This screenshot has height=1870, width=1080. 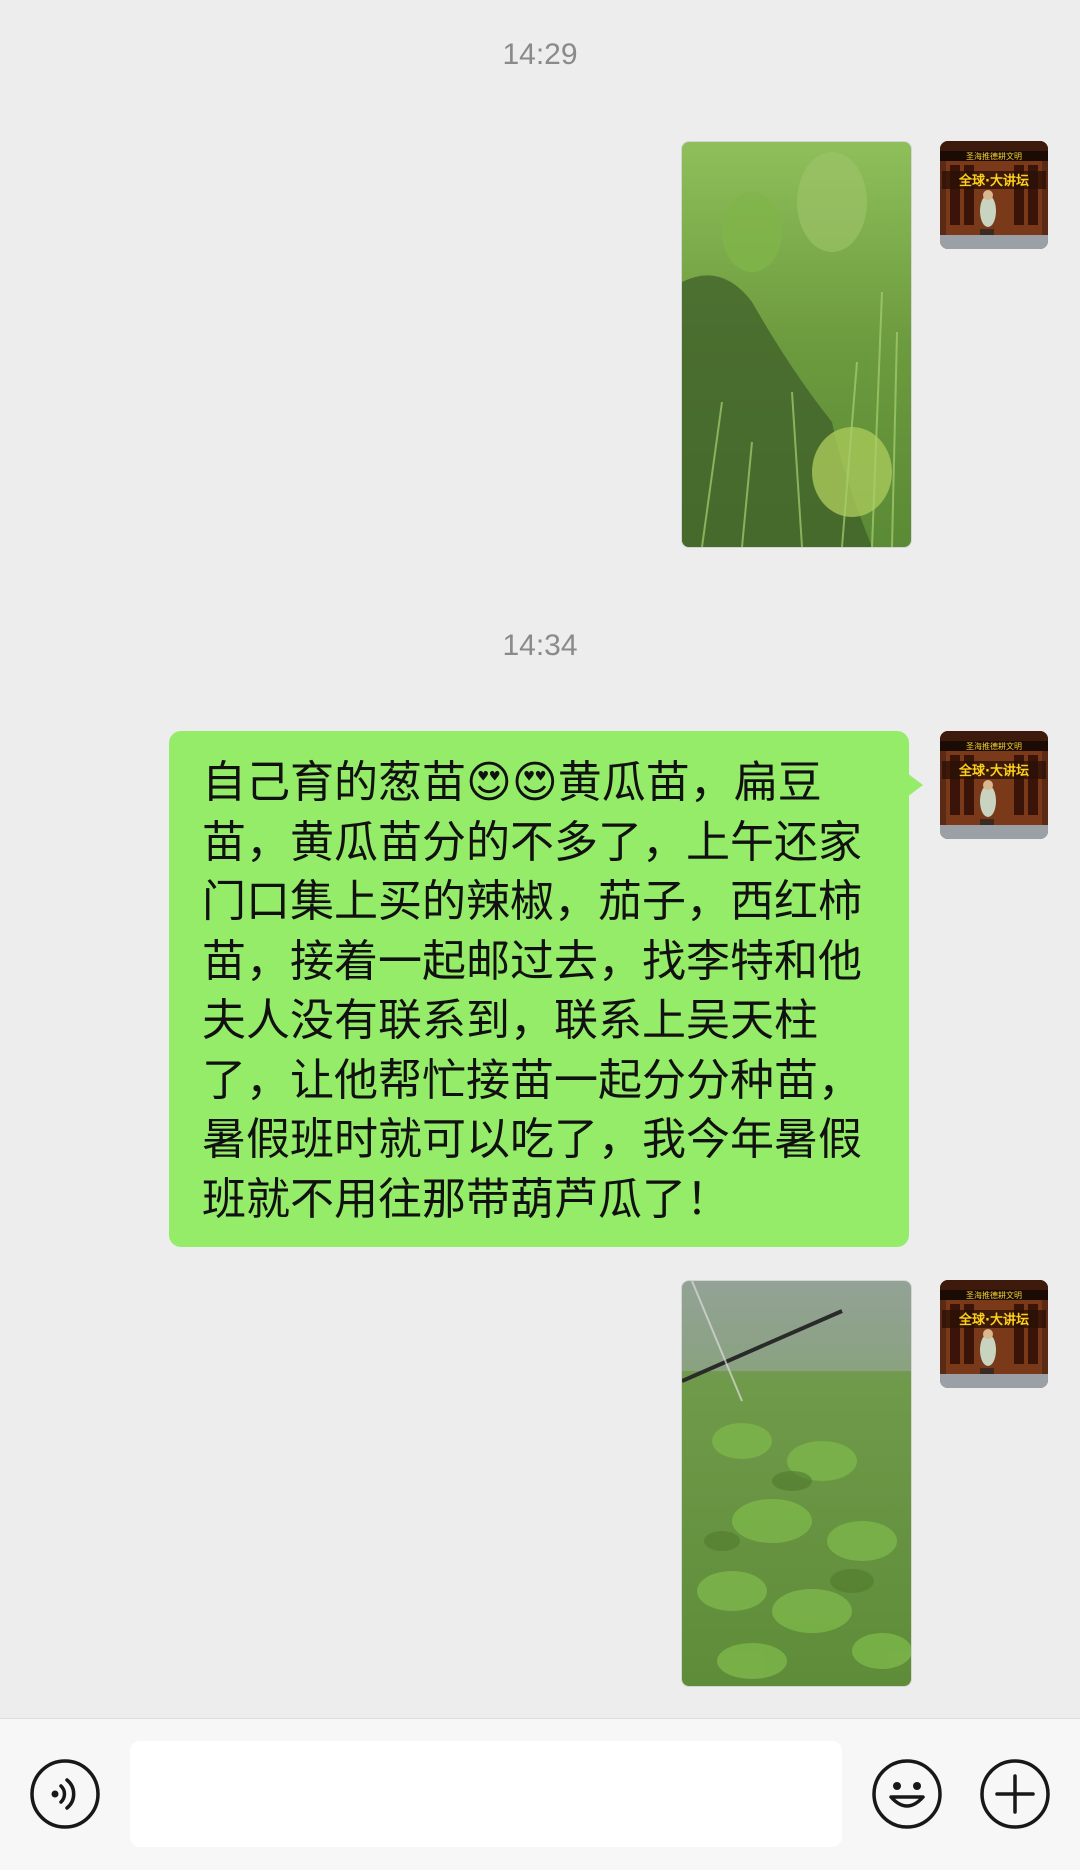 What do you see at coordinates (540, 54) in the screenshot?
I see `timestamp: 14:29` at bounding box center [540, 54].